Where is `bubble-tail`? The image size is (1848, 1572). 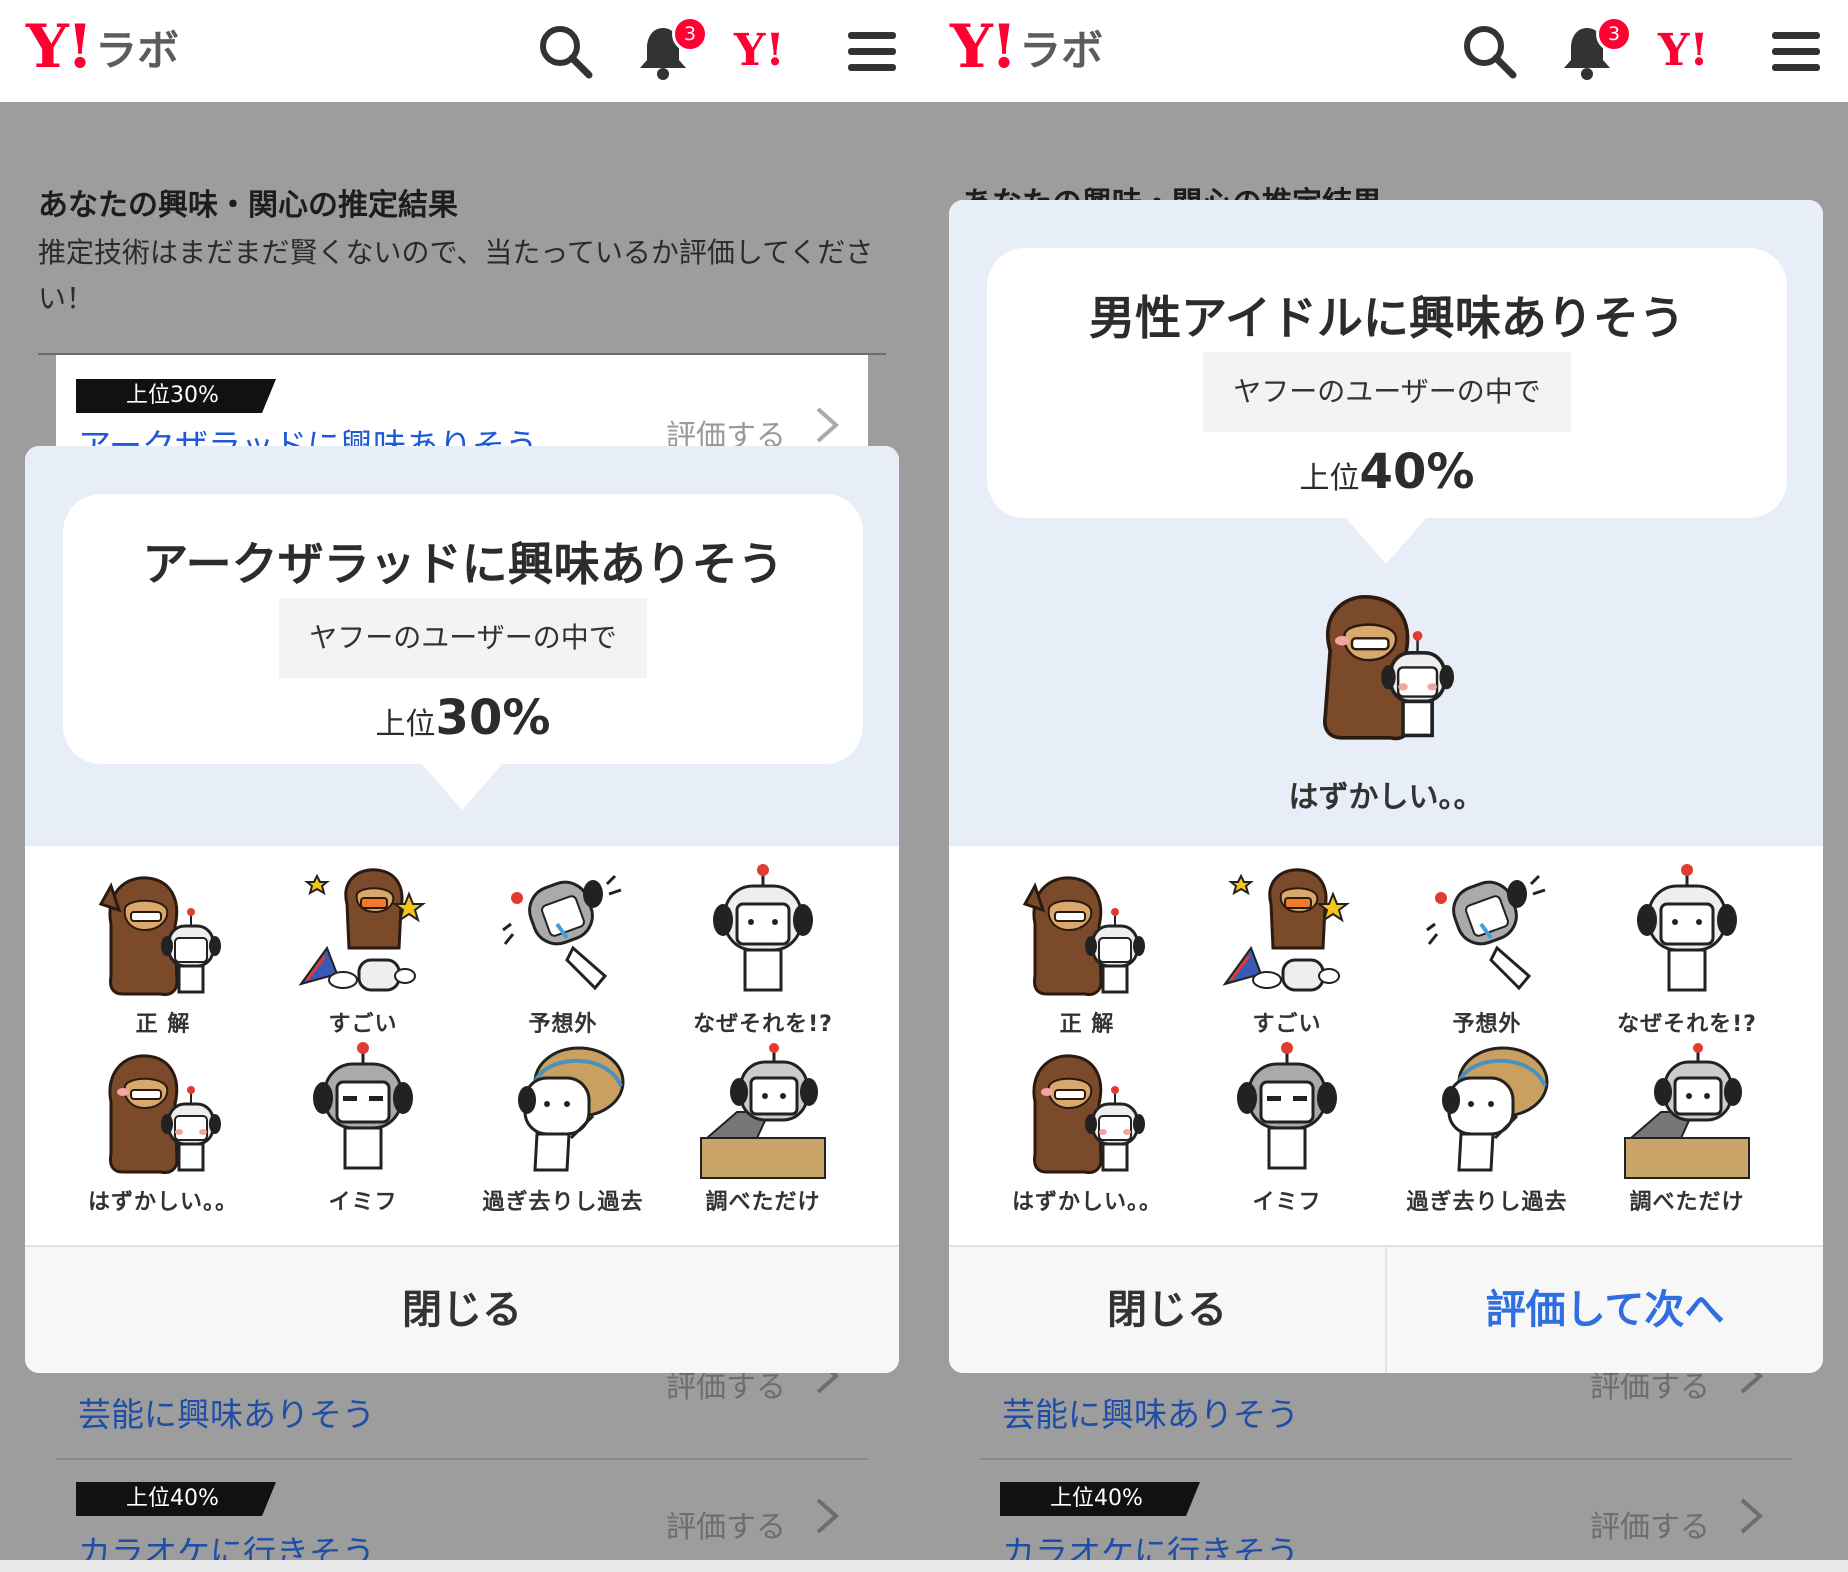 bubble-tail is located at coordinates (462, 786).